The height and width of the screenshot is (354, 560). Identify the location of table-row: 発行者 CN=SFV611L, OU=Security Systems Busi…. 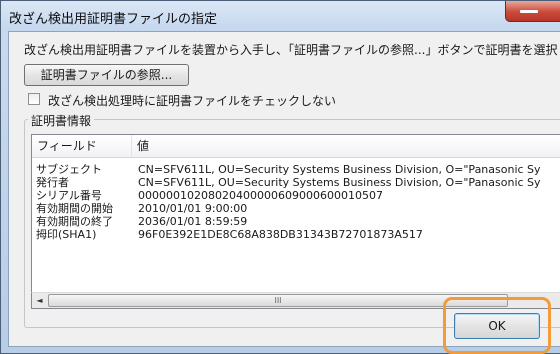
(296, 182).